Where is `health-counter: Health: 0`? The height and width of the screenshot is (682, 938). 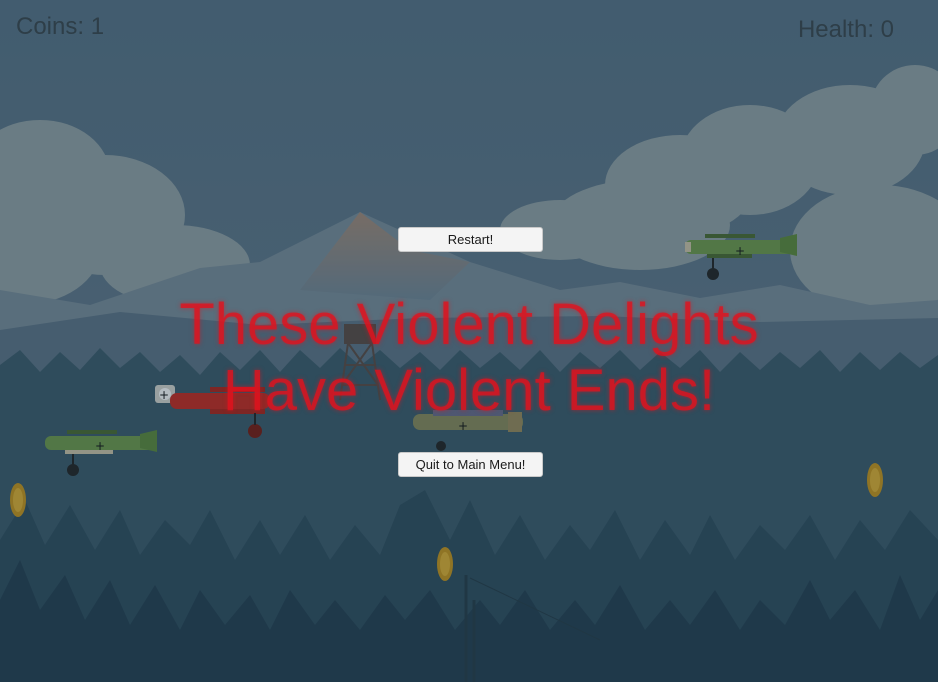 health-counter: Health: 0 is located at coordinates (845, 29).